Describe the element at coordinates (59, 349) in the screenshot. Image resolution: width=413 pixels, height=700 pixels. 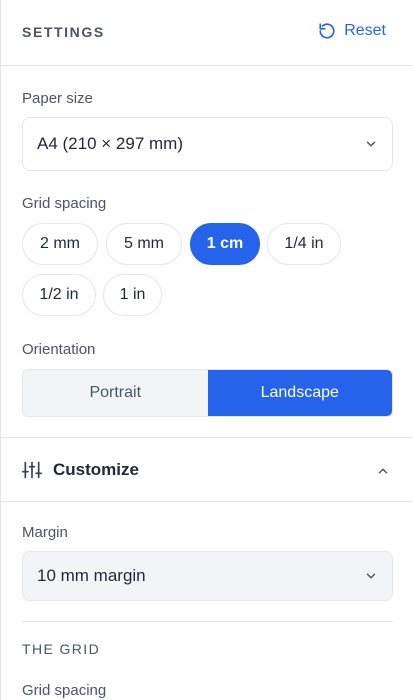
I see `orientation-label: Orientation` at that location.